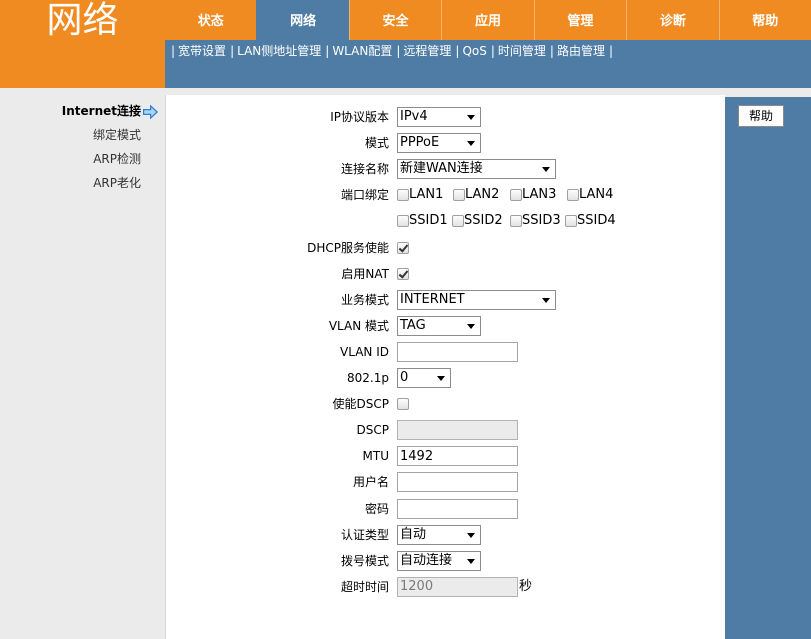 This screenshot has width=811, height=639. Describe the element at coordinates (445, 248) in the screenshot. I see `form-row-dhcp-enable: DHCP服务使能` at that location.